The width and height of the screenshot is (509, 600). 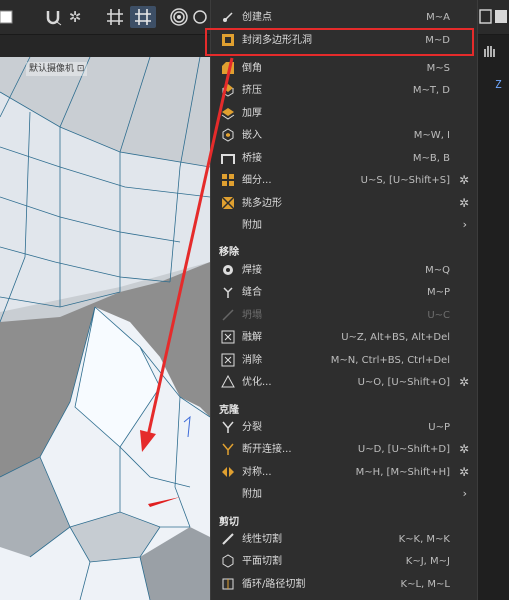 What do you see at coordinates (501, 17) in the screenshot?
I see `render-settings-icon` at bounding box center [501, 17].